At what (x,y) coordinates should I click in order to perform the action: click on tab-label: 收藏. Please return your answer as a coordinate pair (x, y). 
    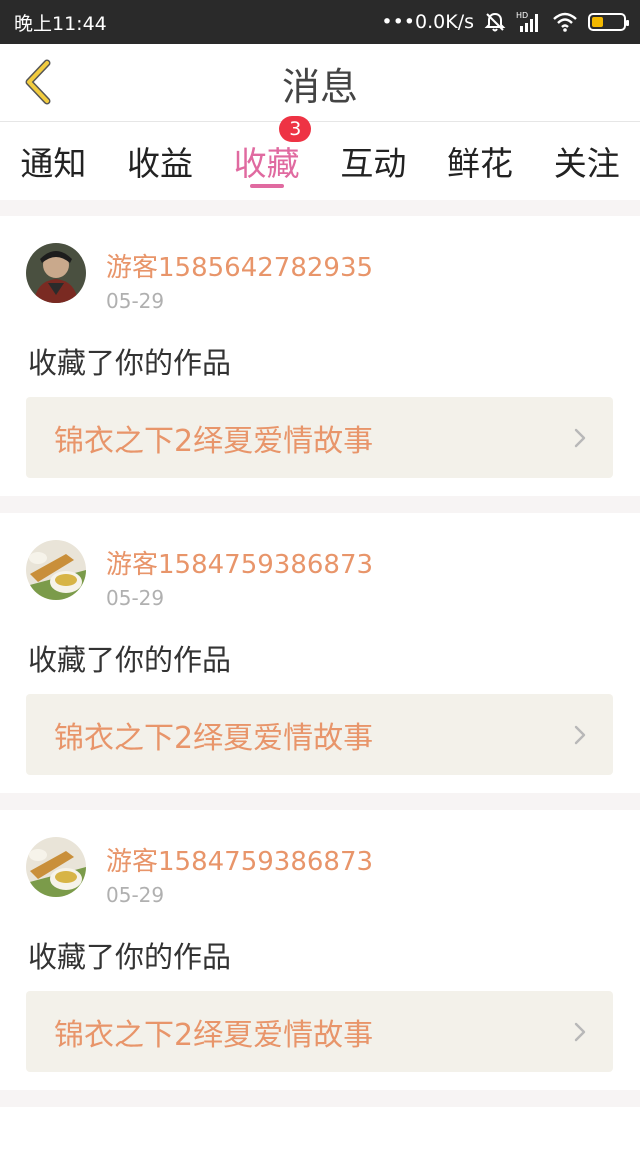
    Looking at the image, I should click on (266, 163).